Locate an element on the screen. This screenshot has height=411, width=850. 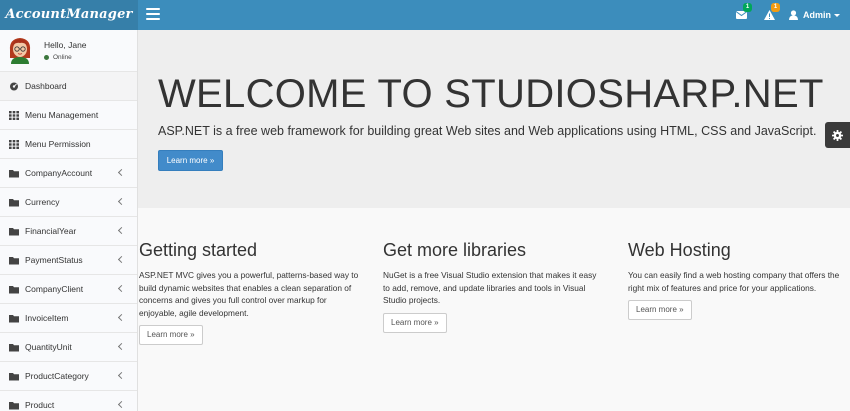
navbar-right: 1 1 Admin is located at coordinates (783, 15).